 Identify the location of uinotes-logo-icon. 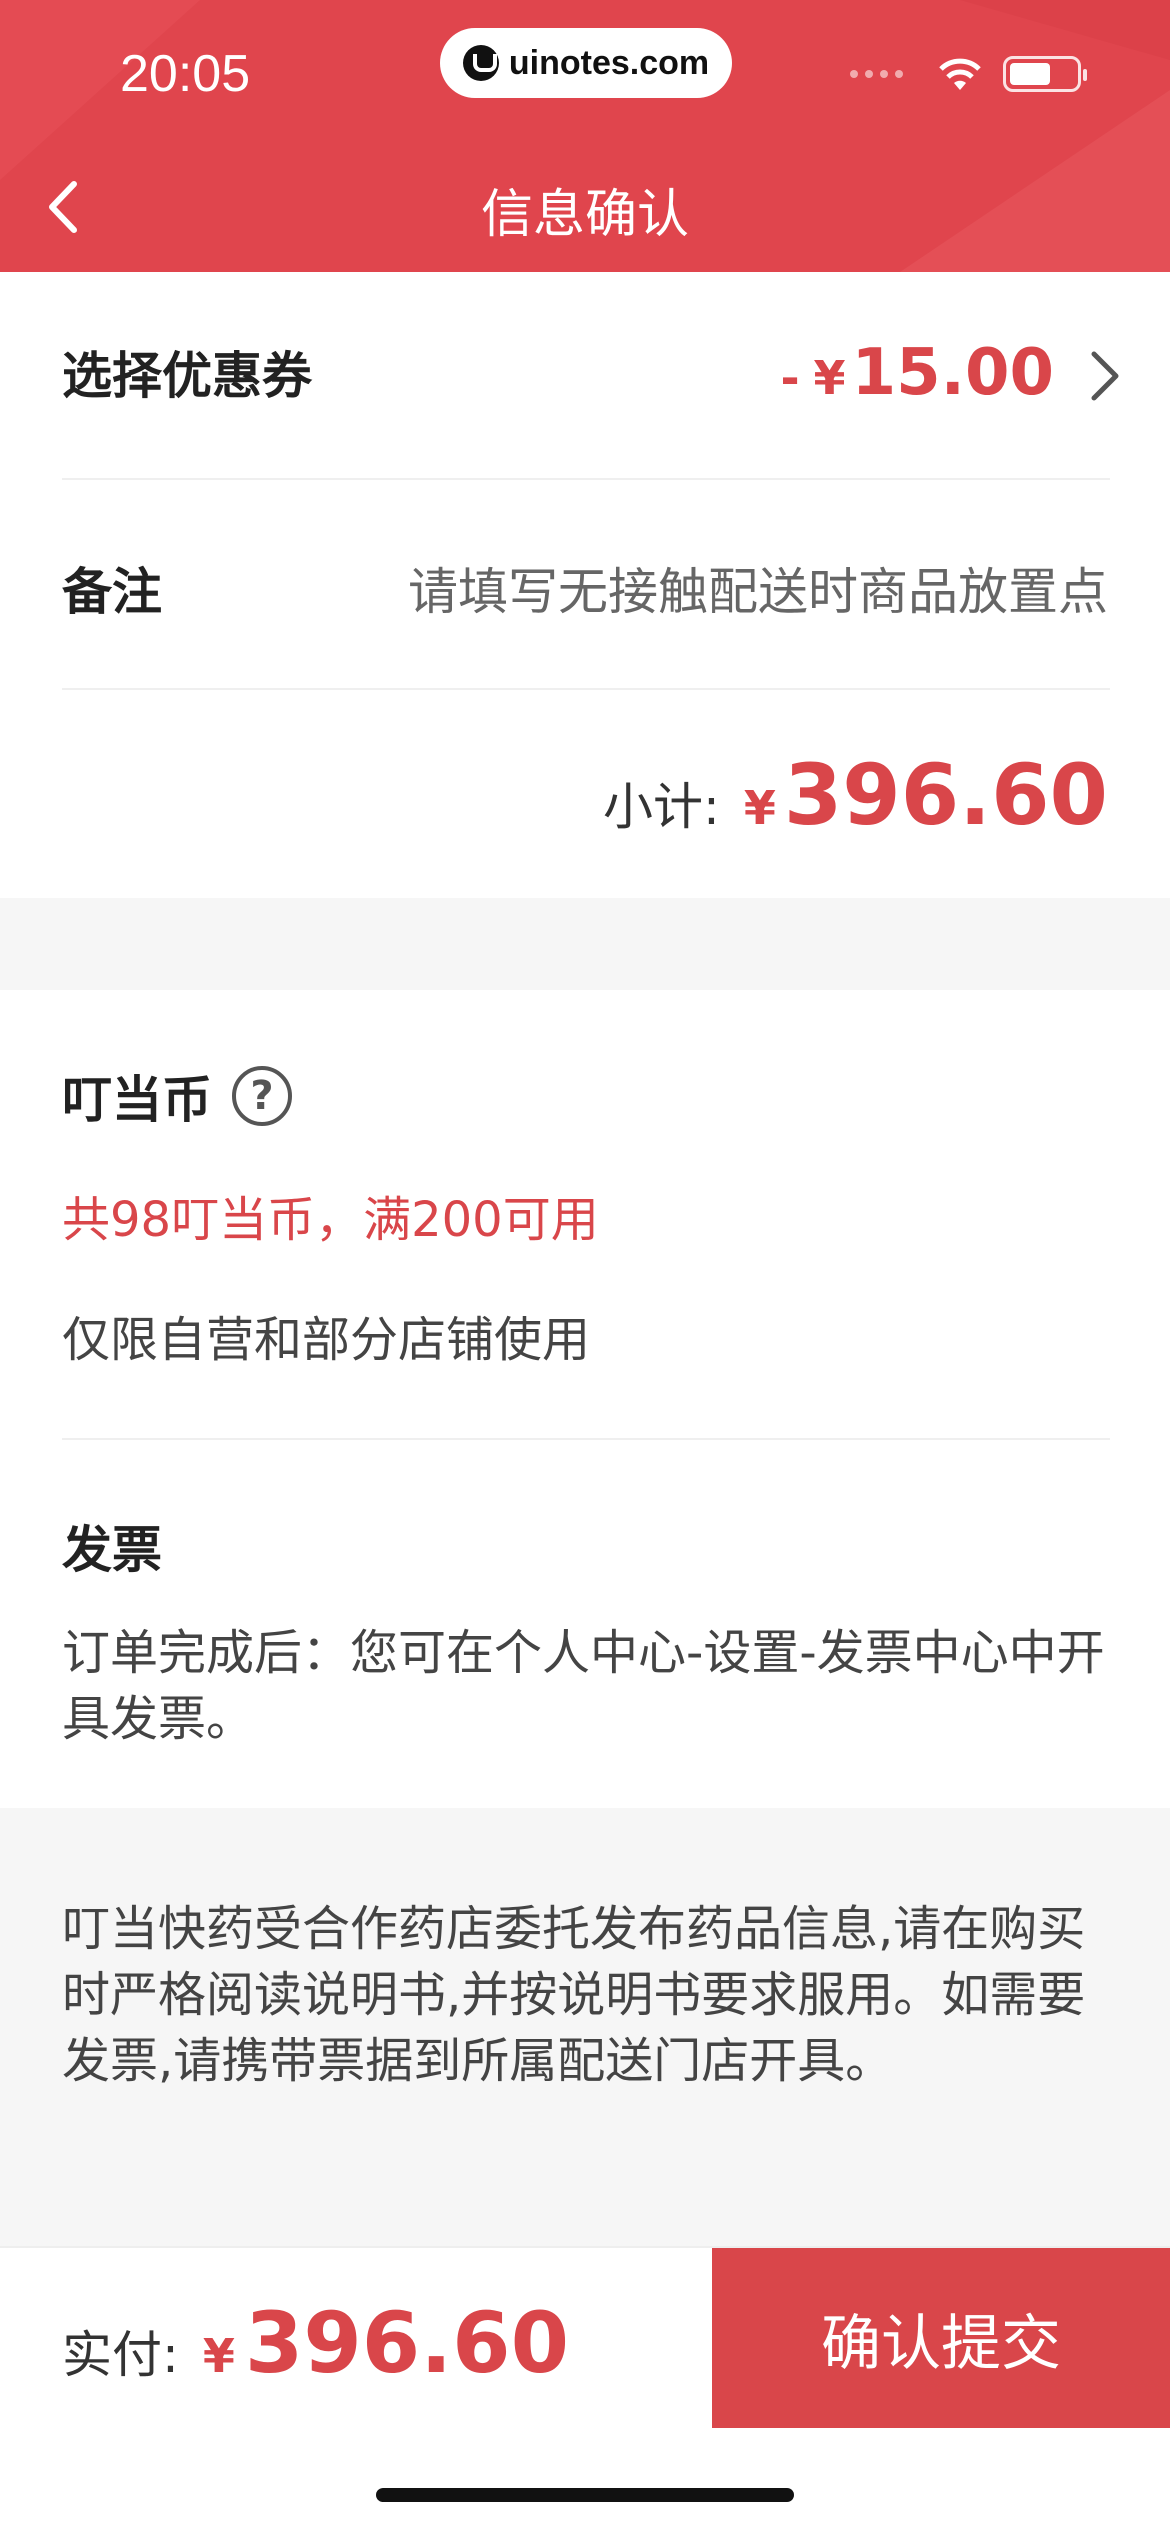
(480, 63).